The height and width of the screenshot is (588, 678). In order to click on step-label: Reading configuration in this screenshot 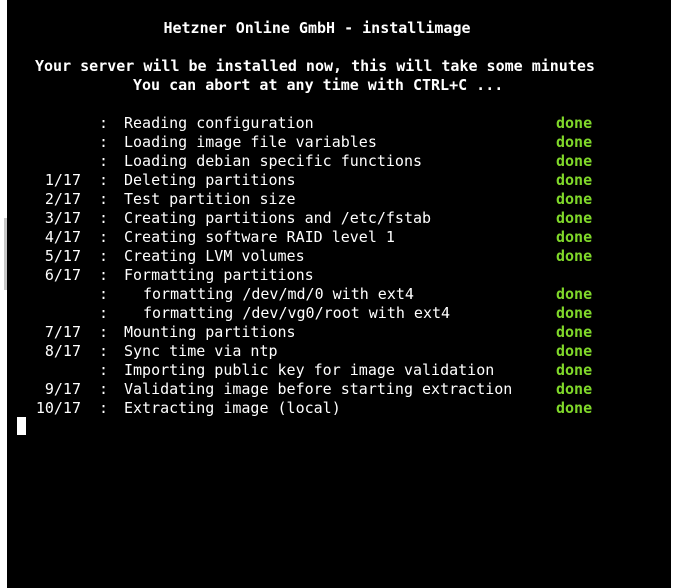, I will do `click(219, 123)`.